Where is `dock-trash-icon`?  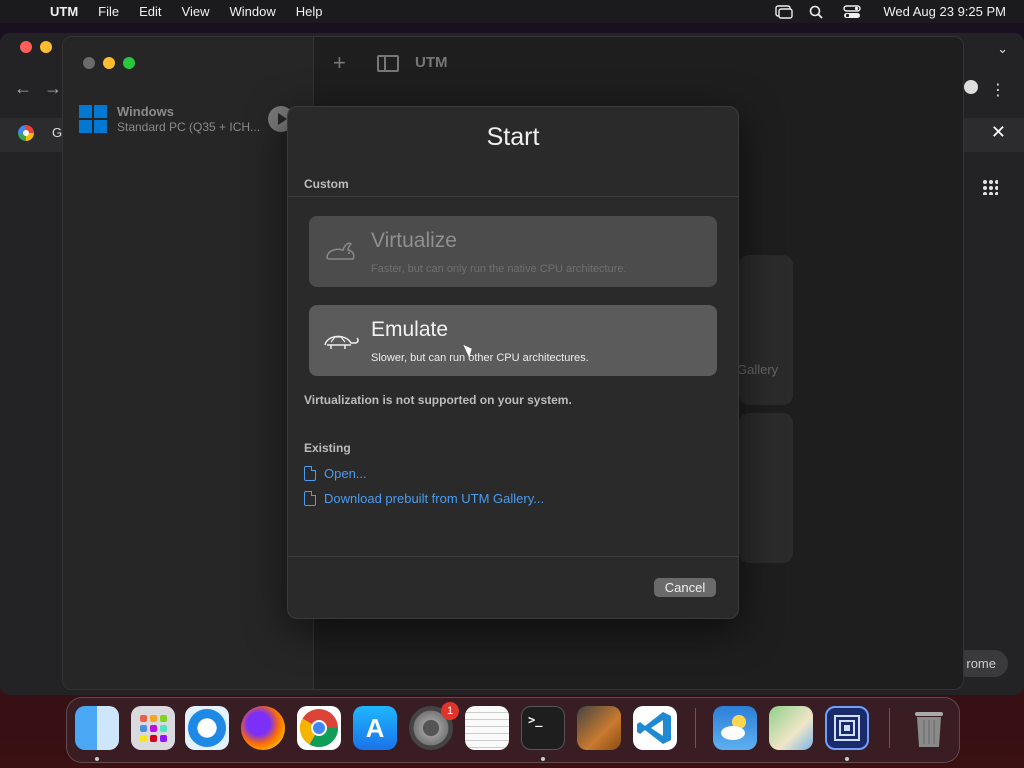 dock-trash-icon is located at coordinates (929, 728).